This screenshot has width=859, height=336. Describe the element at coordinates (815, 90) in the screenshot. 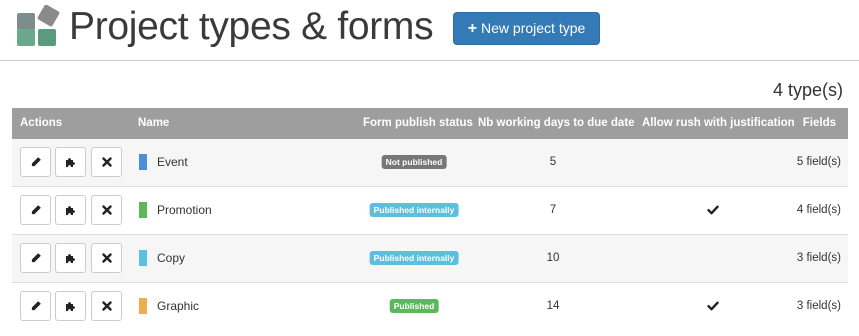

I see `type-count-unit: type(s)` at that location.